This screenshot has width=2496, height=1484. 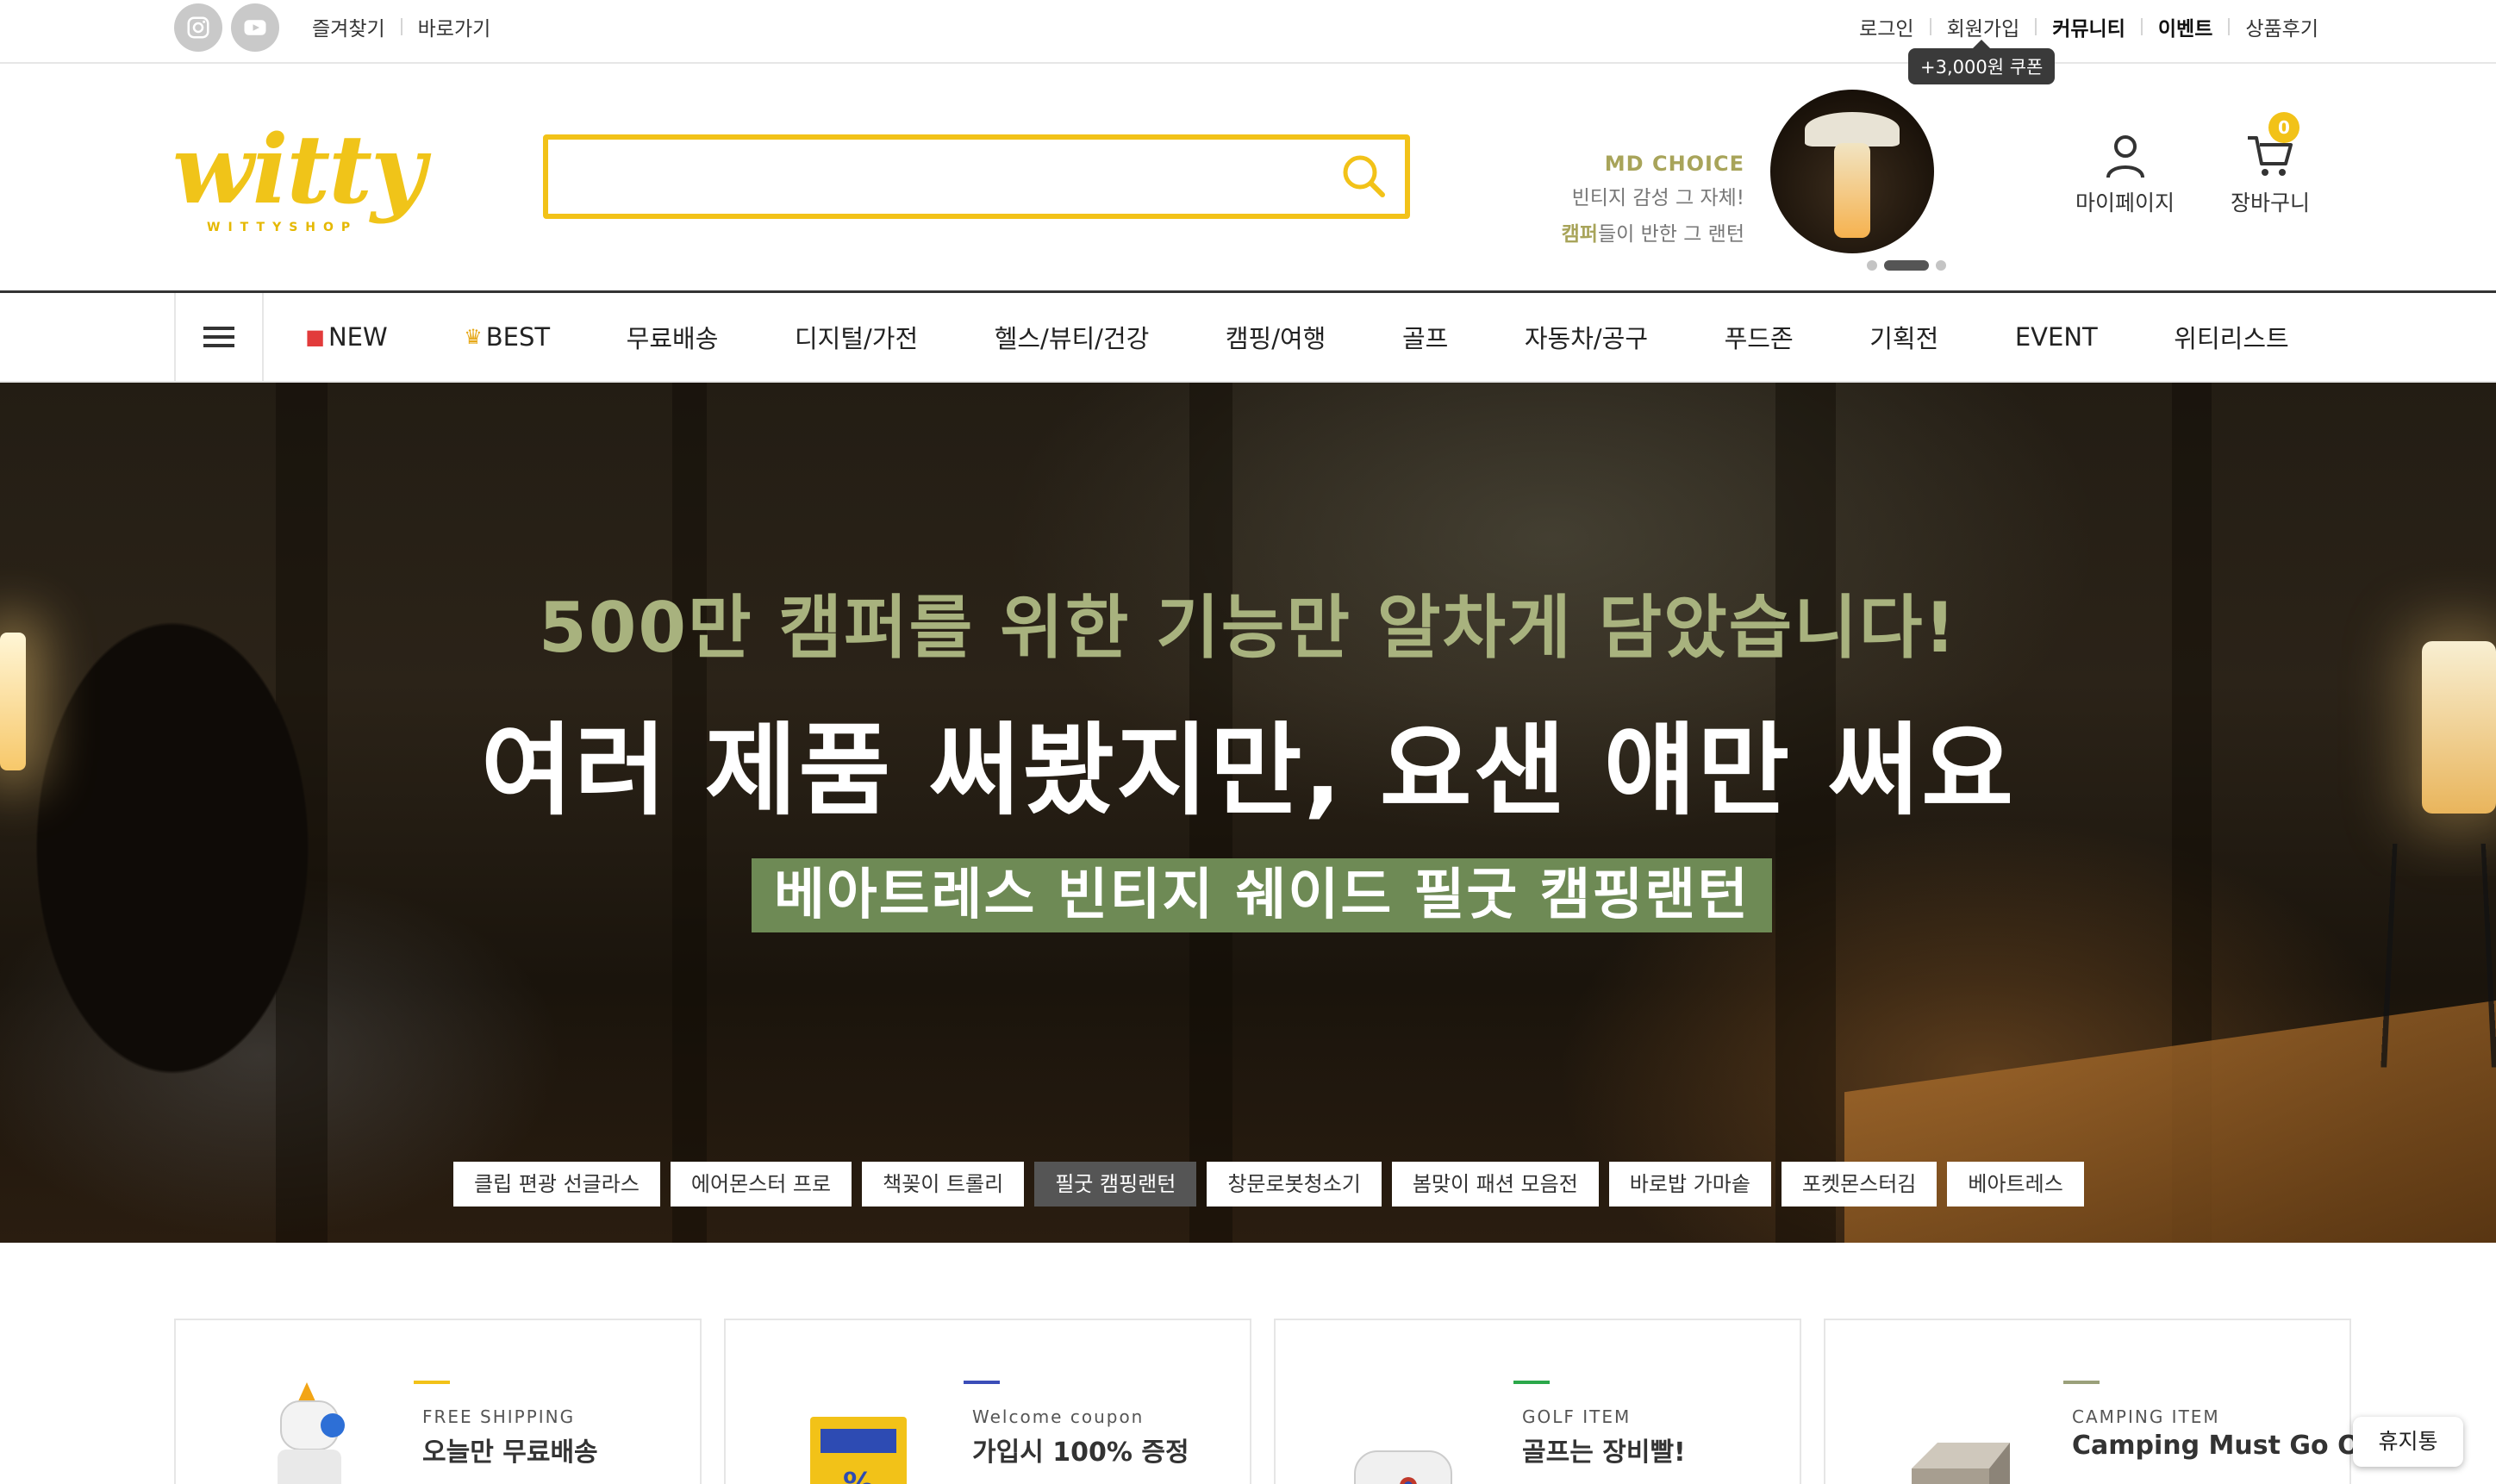 What do you see at coordinates (349, 27) in the screenshot?
I see `bookmark-link: 즐겨찾기` at bounding box center [349, 27].